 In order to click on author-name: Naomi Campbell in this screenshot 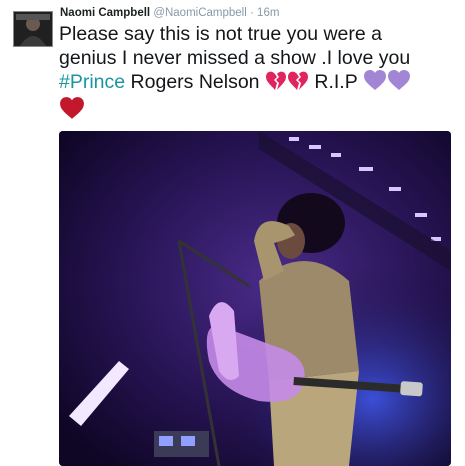, I will do `click(105, 13)`.